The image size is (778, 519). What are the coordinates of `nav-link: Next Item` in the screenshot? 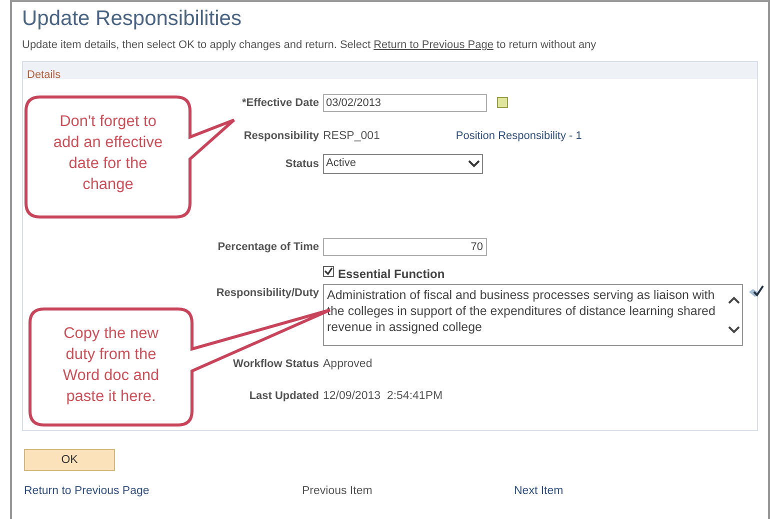 It's located at (539, 491).